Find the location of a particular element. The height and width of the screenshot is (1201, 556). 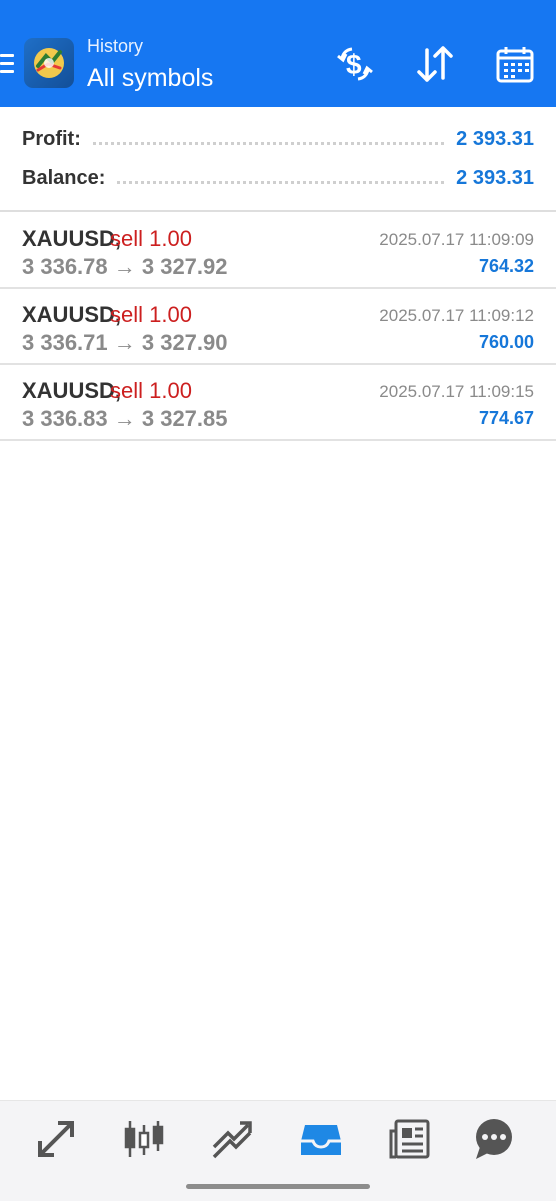

trade-profit: 774.67 is located at coordinates (506, 418).